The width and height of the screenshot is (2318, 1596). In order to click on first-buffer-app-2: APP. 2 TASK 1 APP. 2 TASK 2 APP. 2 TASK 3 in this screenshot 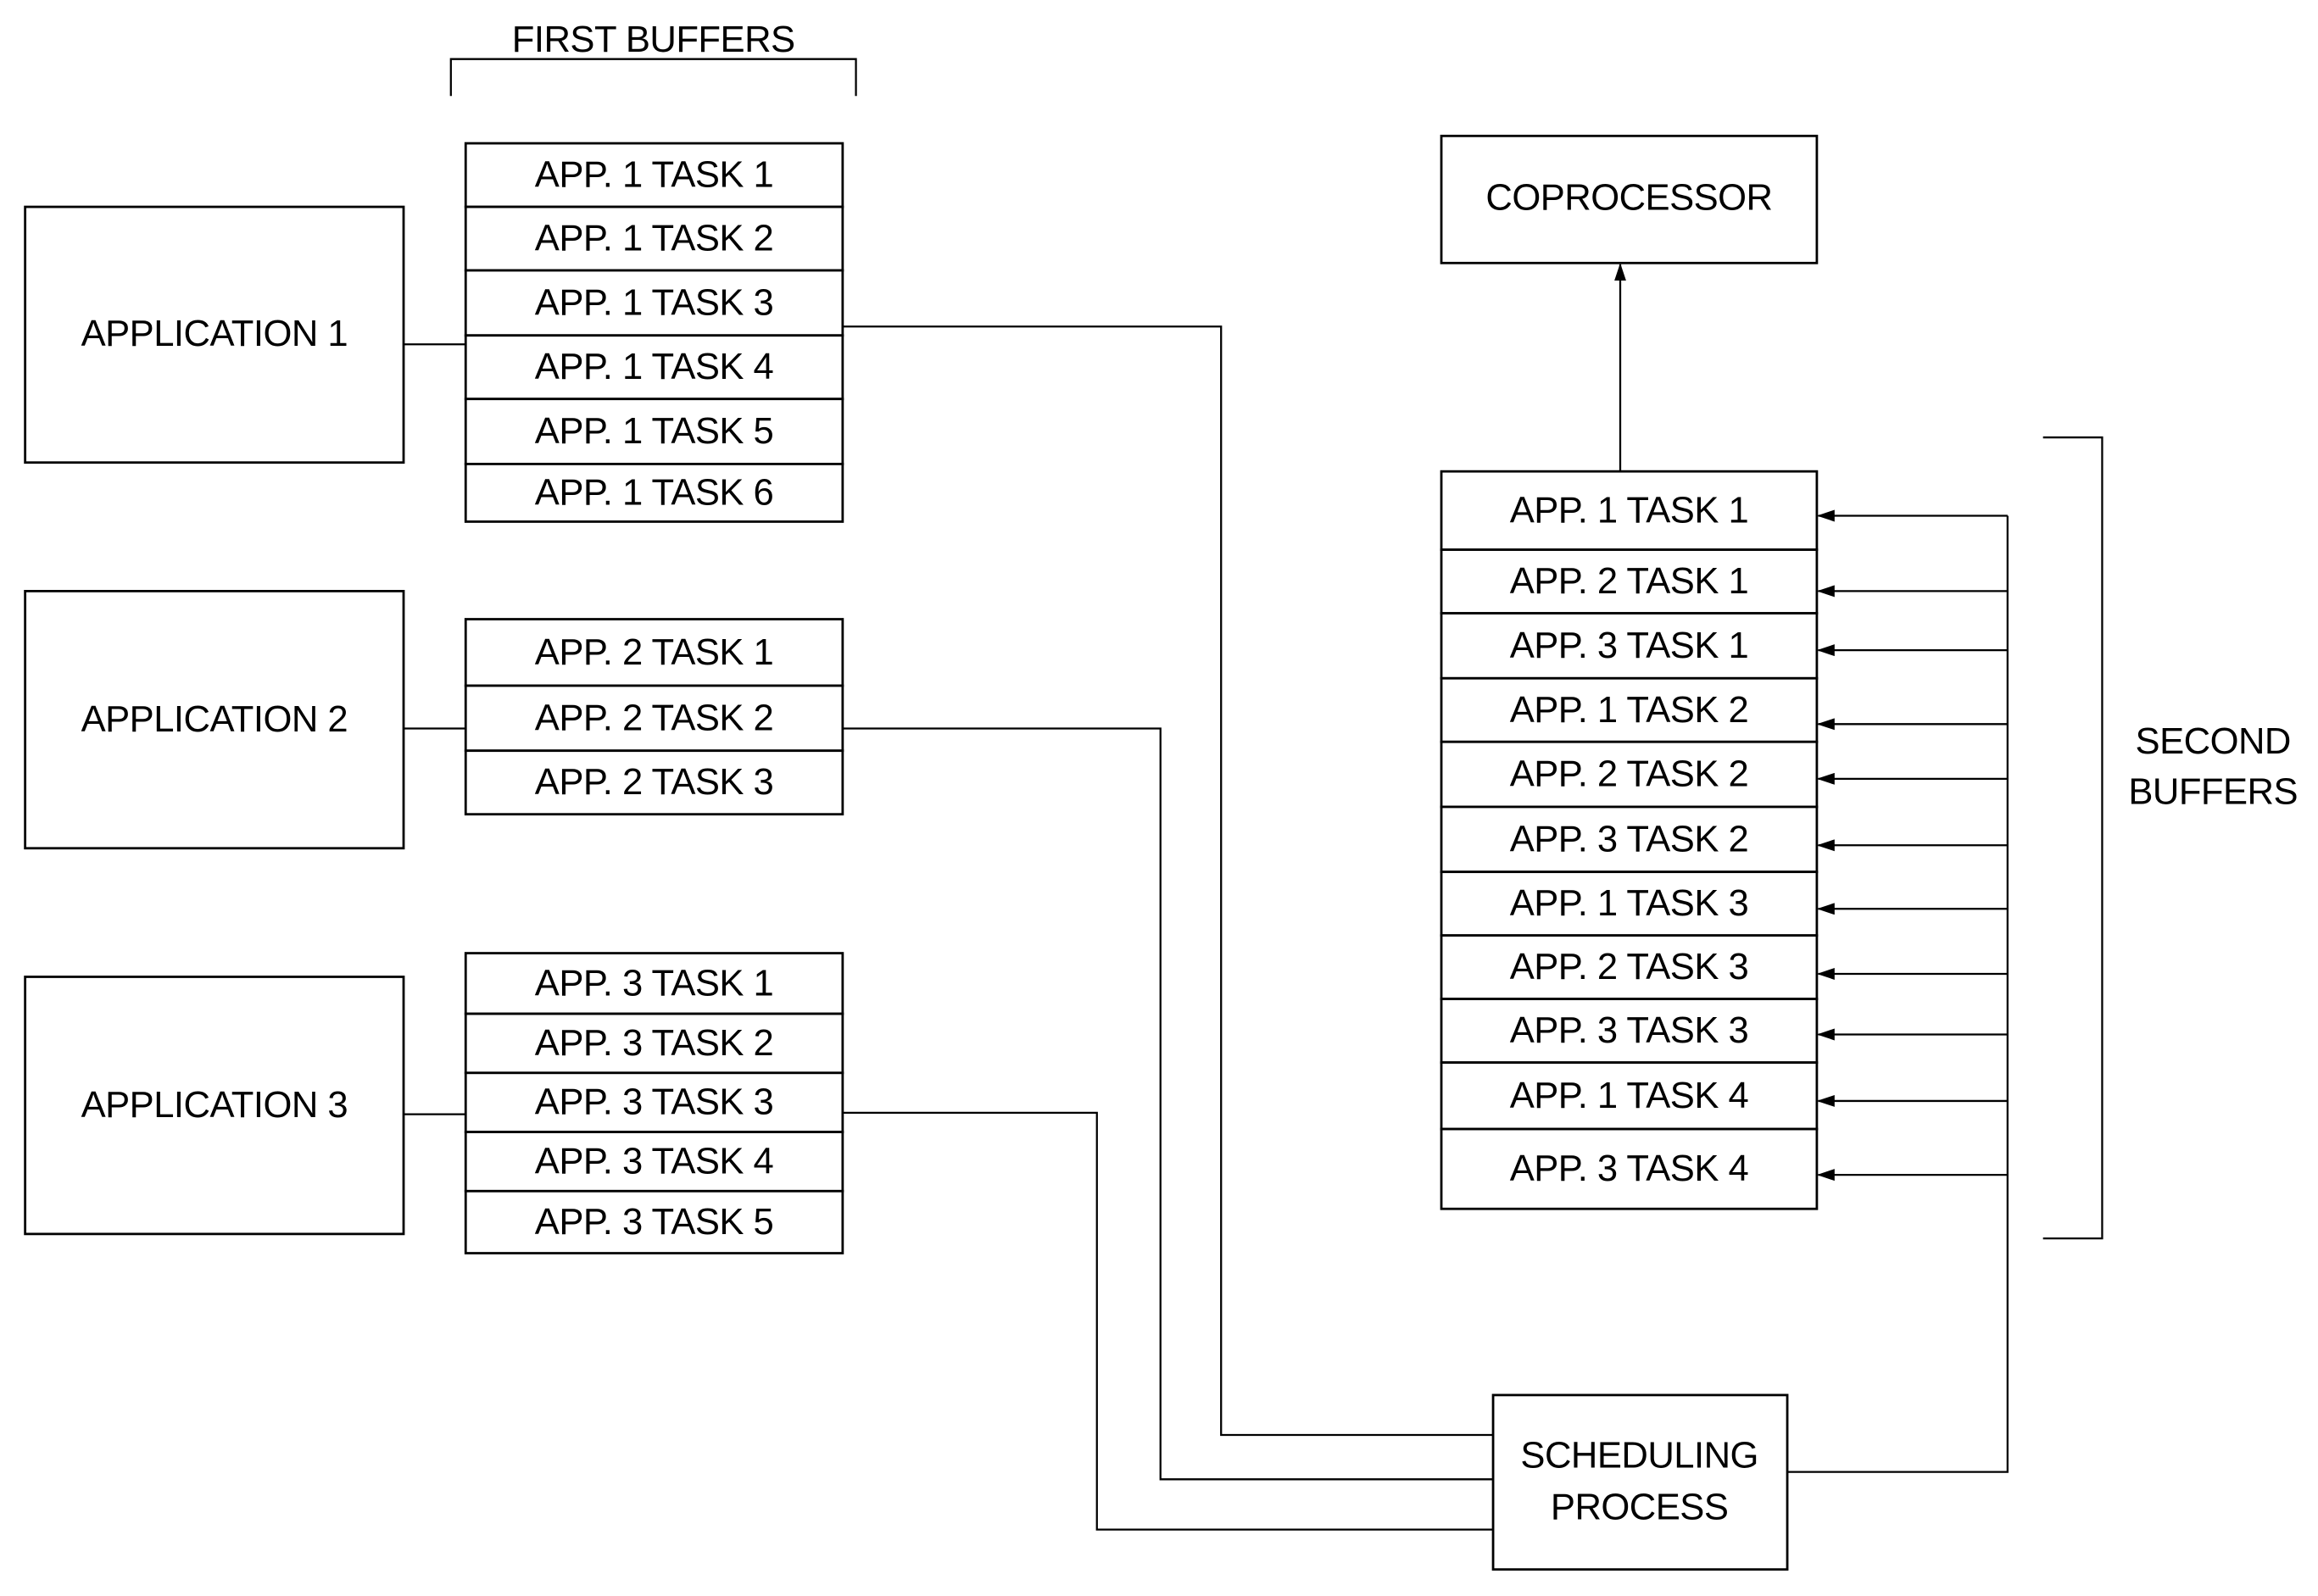, I will do `click(654, 717)`.